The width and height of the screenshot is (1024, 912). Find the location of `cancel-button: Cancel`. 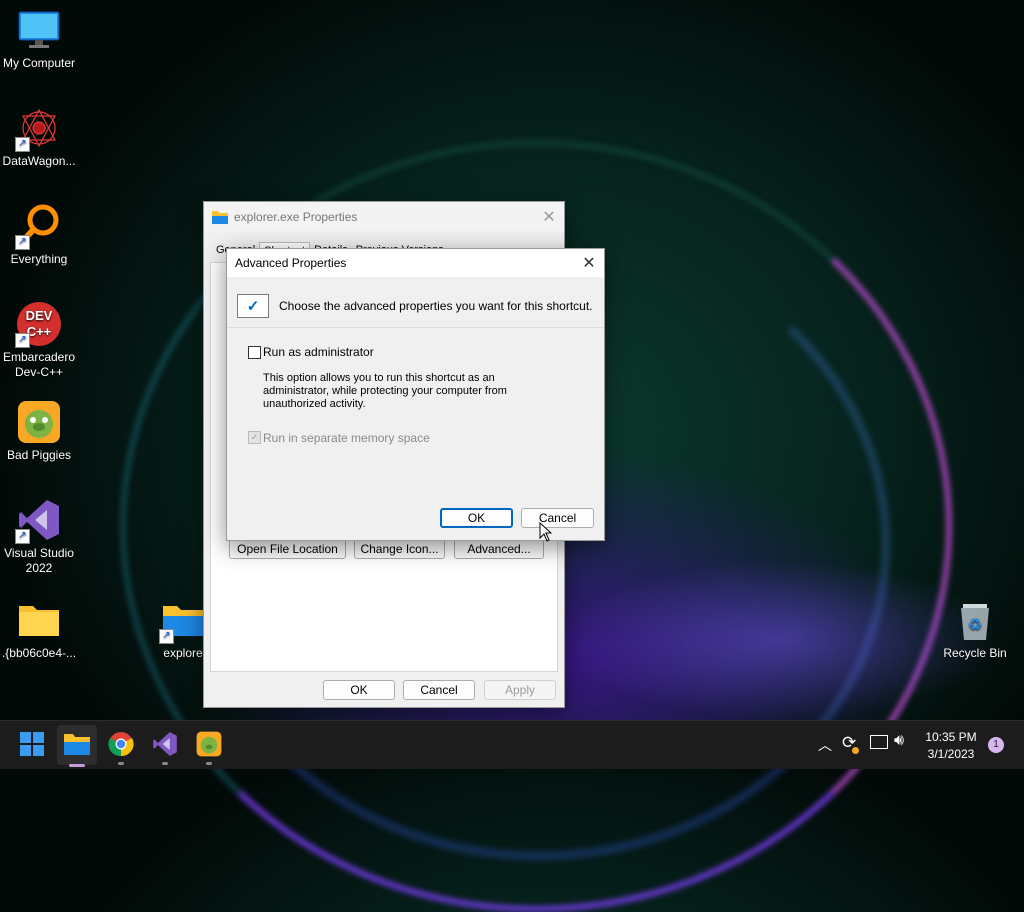

cancel-button: Cancel is located at coordinates (439, 690).